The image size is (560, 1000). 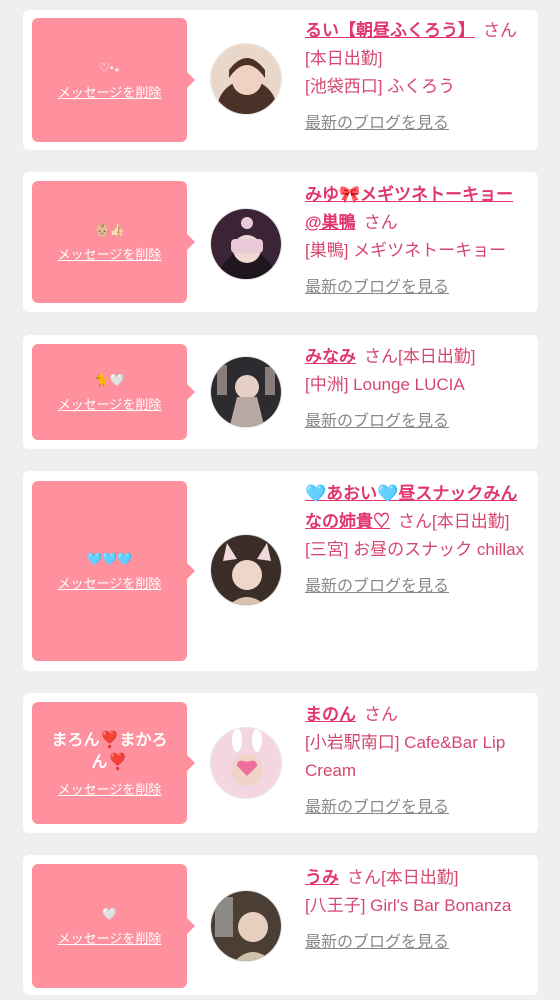 I want to click on sender-name-link: みゆ🎀メギツネトーキョー@巣鴨, so click(x=409, y=208).